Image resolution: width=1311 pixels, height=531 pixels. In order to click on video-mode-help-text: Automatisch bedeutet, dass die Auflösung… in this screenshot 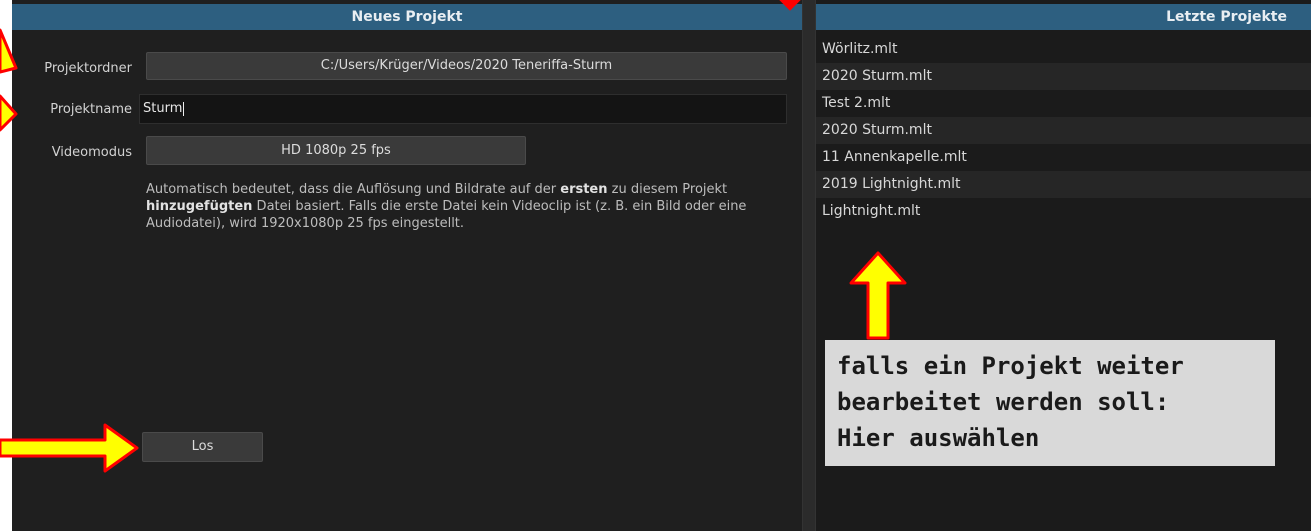, I will do `click(466, 206)`.